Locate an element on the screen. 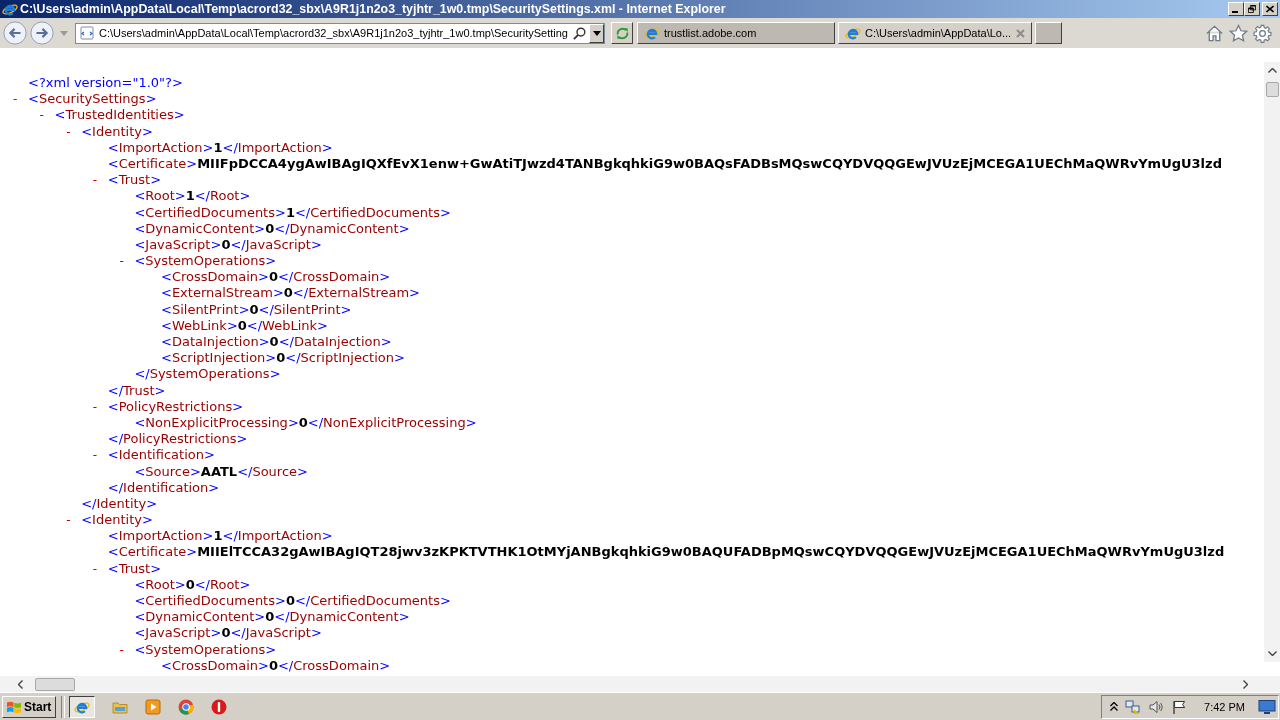 The width and height of the screenshot is (1280, 720). segmented-circle-icon is located at coordinates (186, 706).